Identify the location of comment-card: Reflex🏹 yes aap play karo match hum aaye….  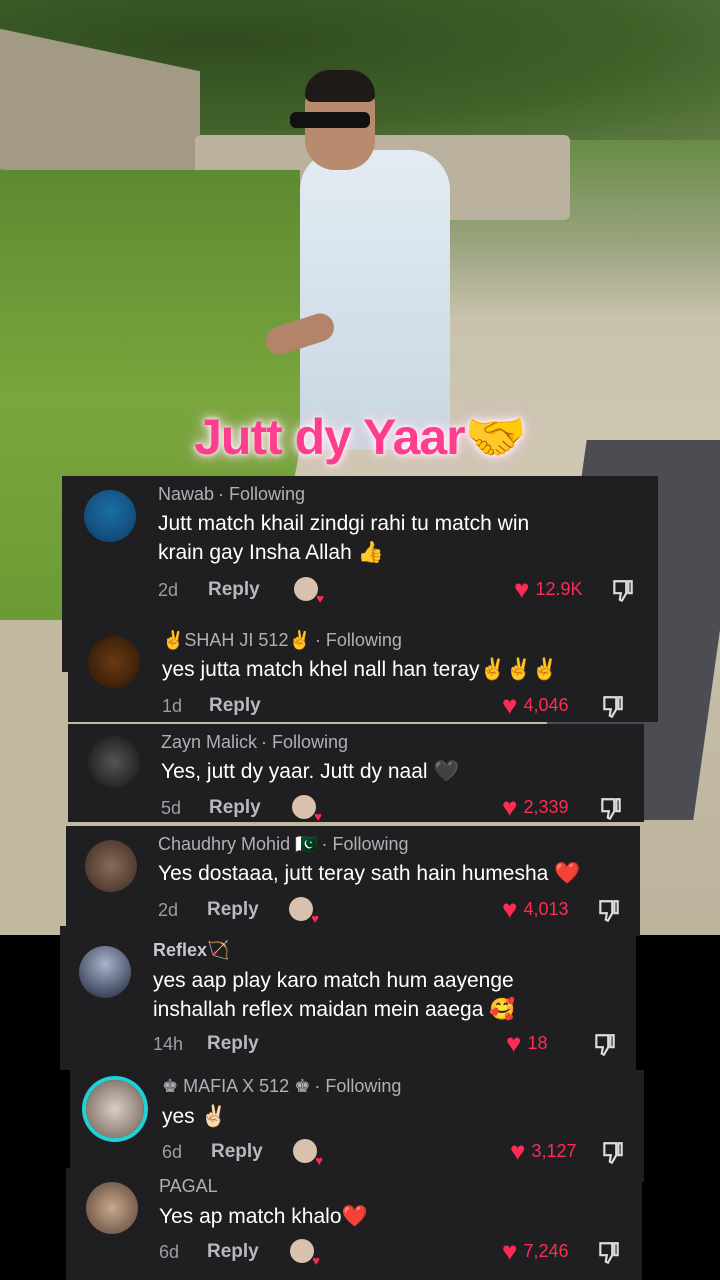
(348, 998).